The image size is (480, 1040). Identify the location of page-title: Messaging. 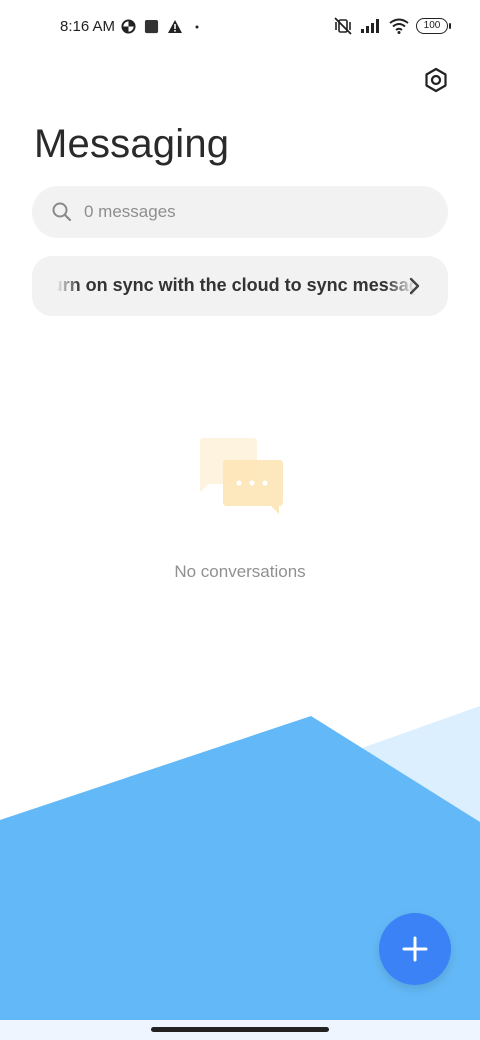
(132, 144).